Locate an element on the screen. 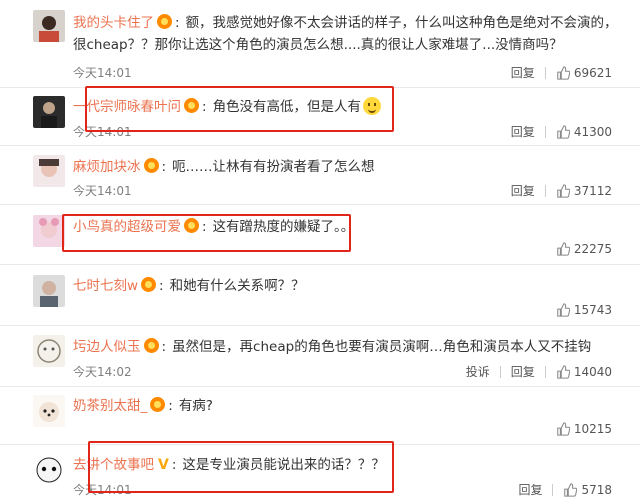 The width and height of the screenshot is (640, 498). like-button: 37112 is located at coordinates (584, 191).